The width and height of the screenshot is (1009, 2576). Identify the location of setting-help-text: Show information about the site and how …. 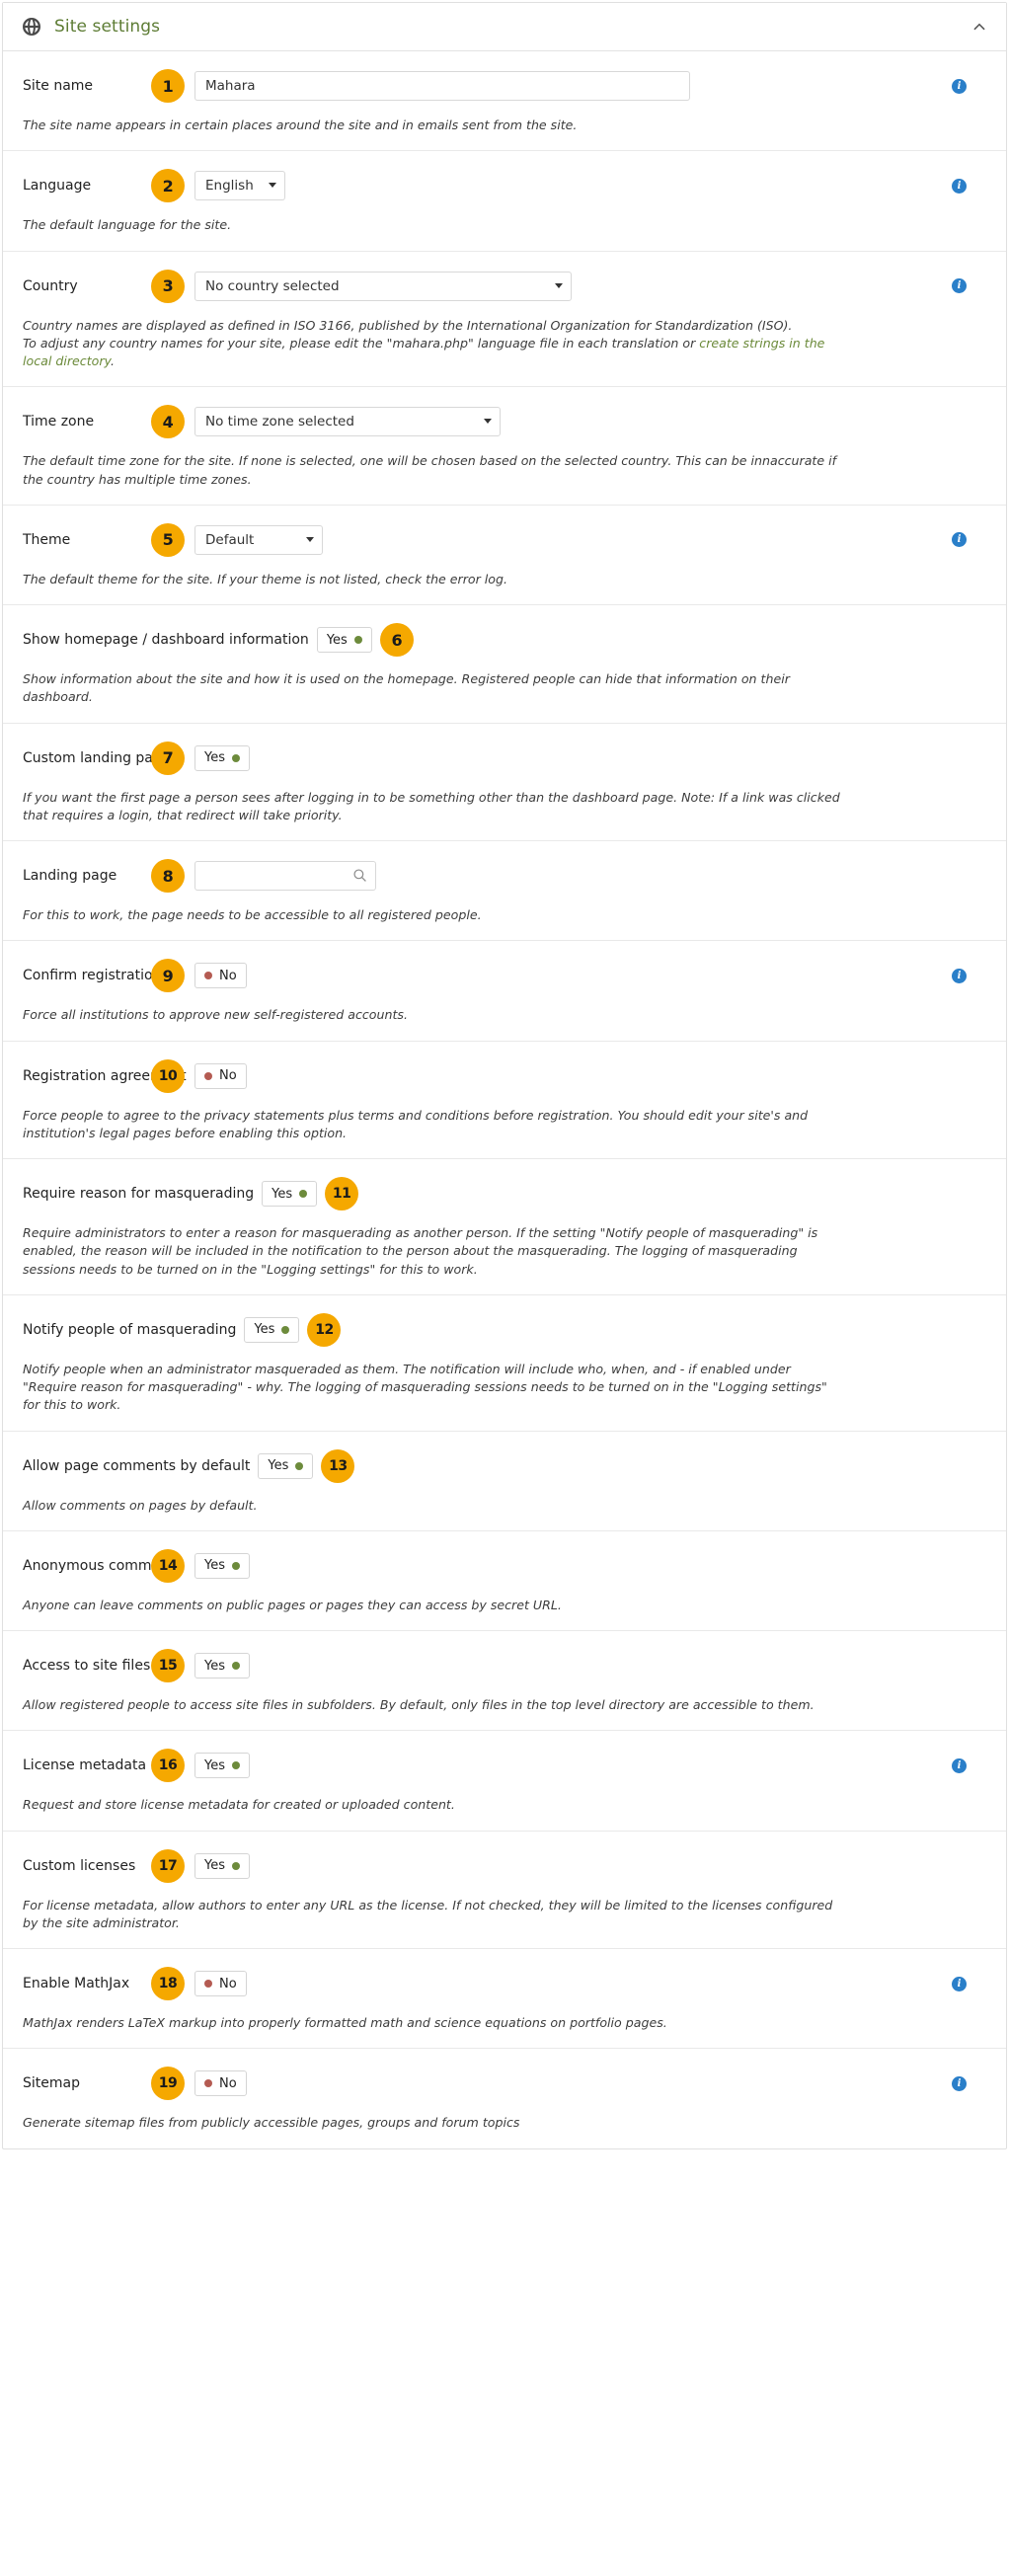
(406, 688).